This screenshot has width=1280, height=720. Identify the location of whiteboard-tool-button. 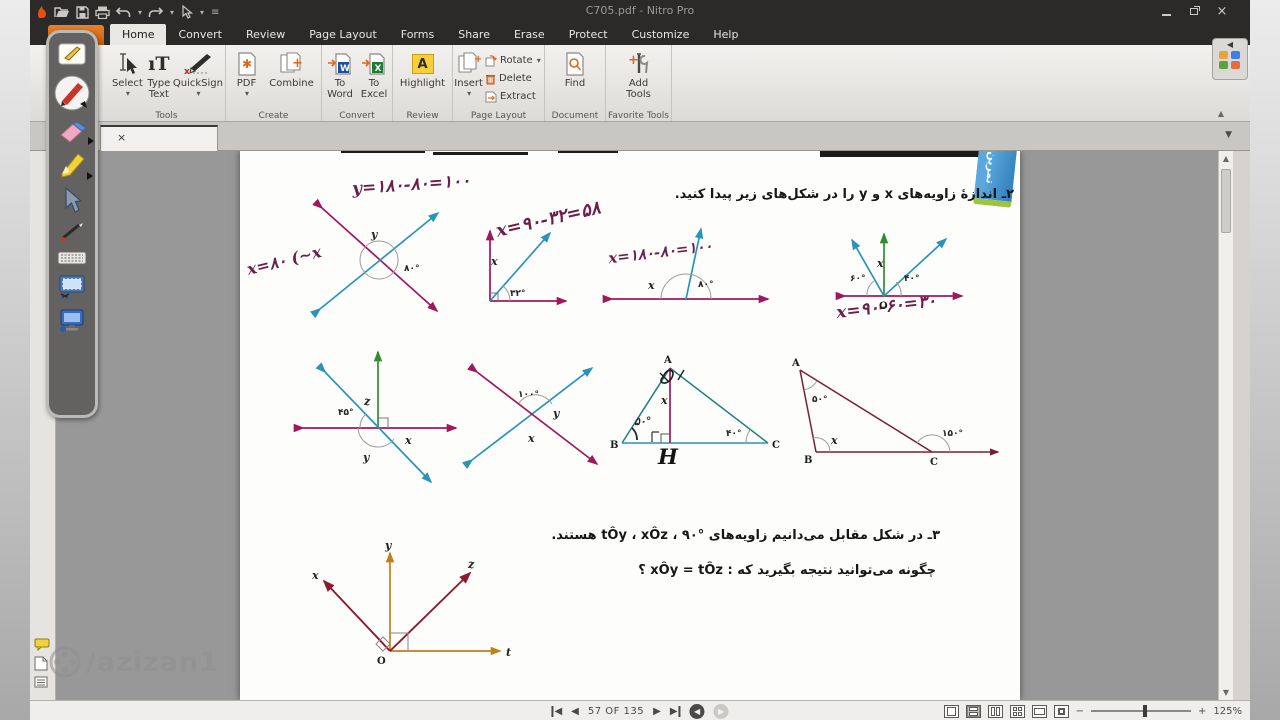
(72, 54).